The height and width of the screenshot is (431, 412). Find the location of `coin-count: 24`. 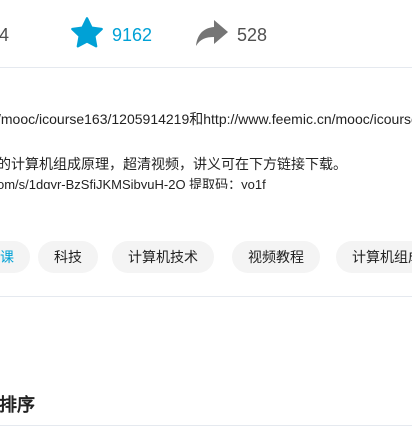

coin-count: 24 is located at coordinates (5, 35).